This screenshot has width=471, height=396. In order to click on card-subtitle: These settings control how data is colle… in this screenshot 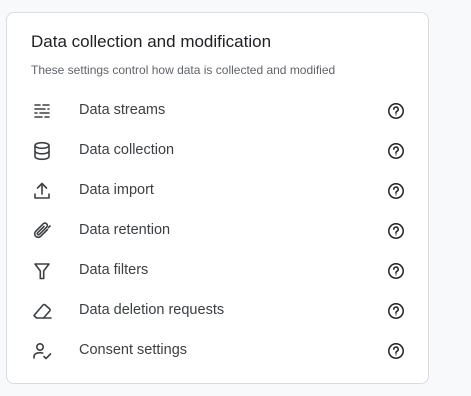, I will do `click(183, 70)`.